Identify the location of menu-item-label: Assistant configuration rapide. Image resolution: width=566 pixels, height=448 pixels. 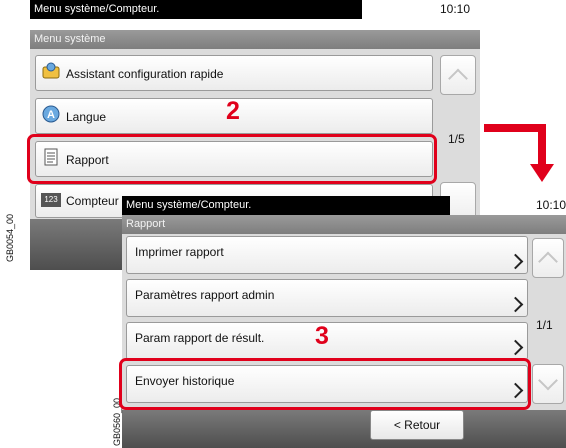
(145, 74).